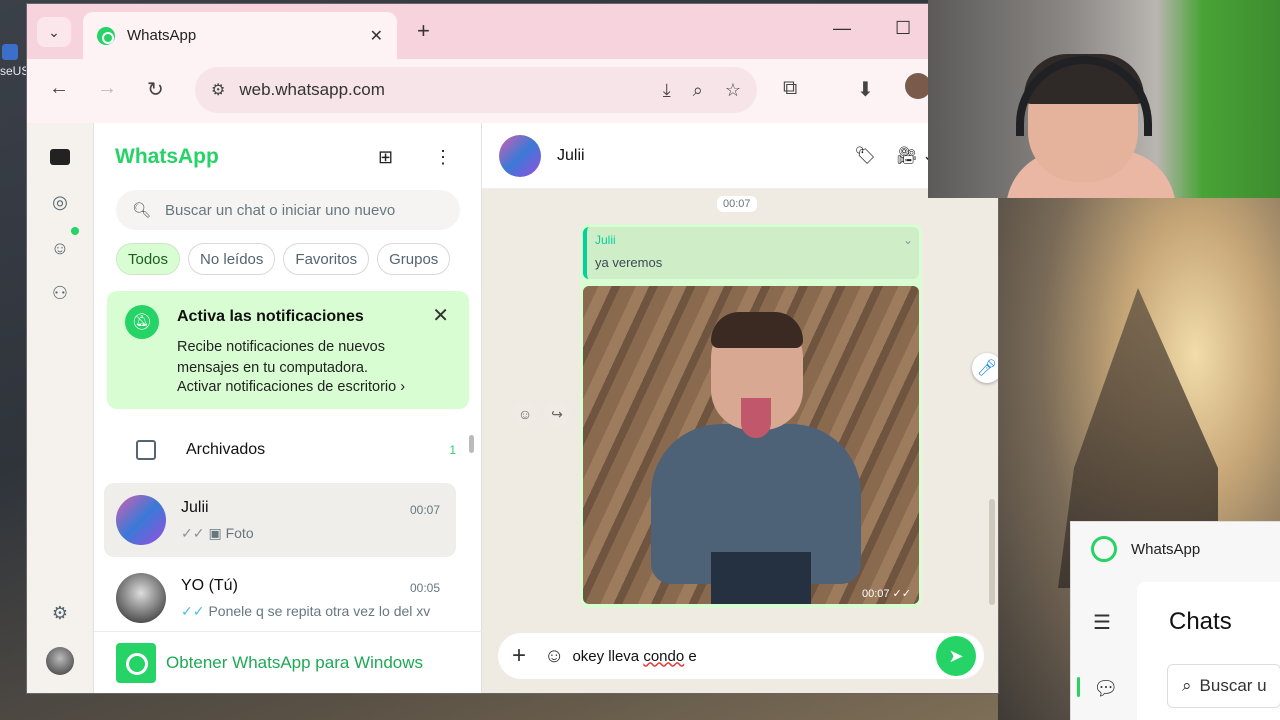 Image resolution: width=1280 pixels, height=720 pixels. I want to click on contact-avatar, so click(520, 155).